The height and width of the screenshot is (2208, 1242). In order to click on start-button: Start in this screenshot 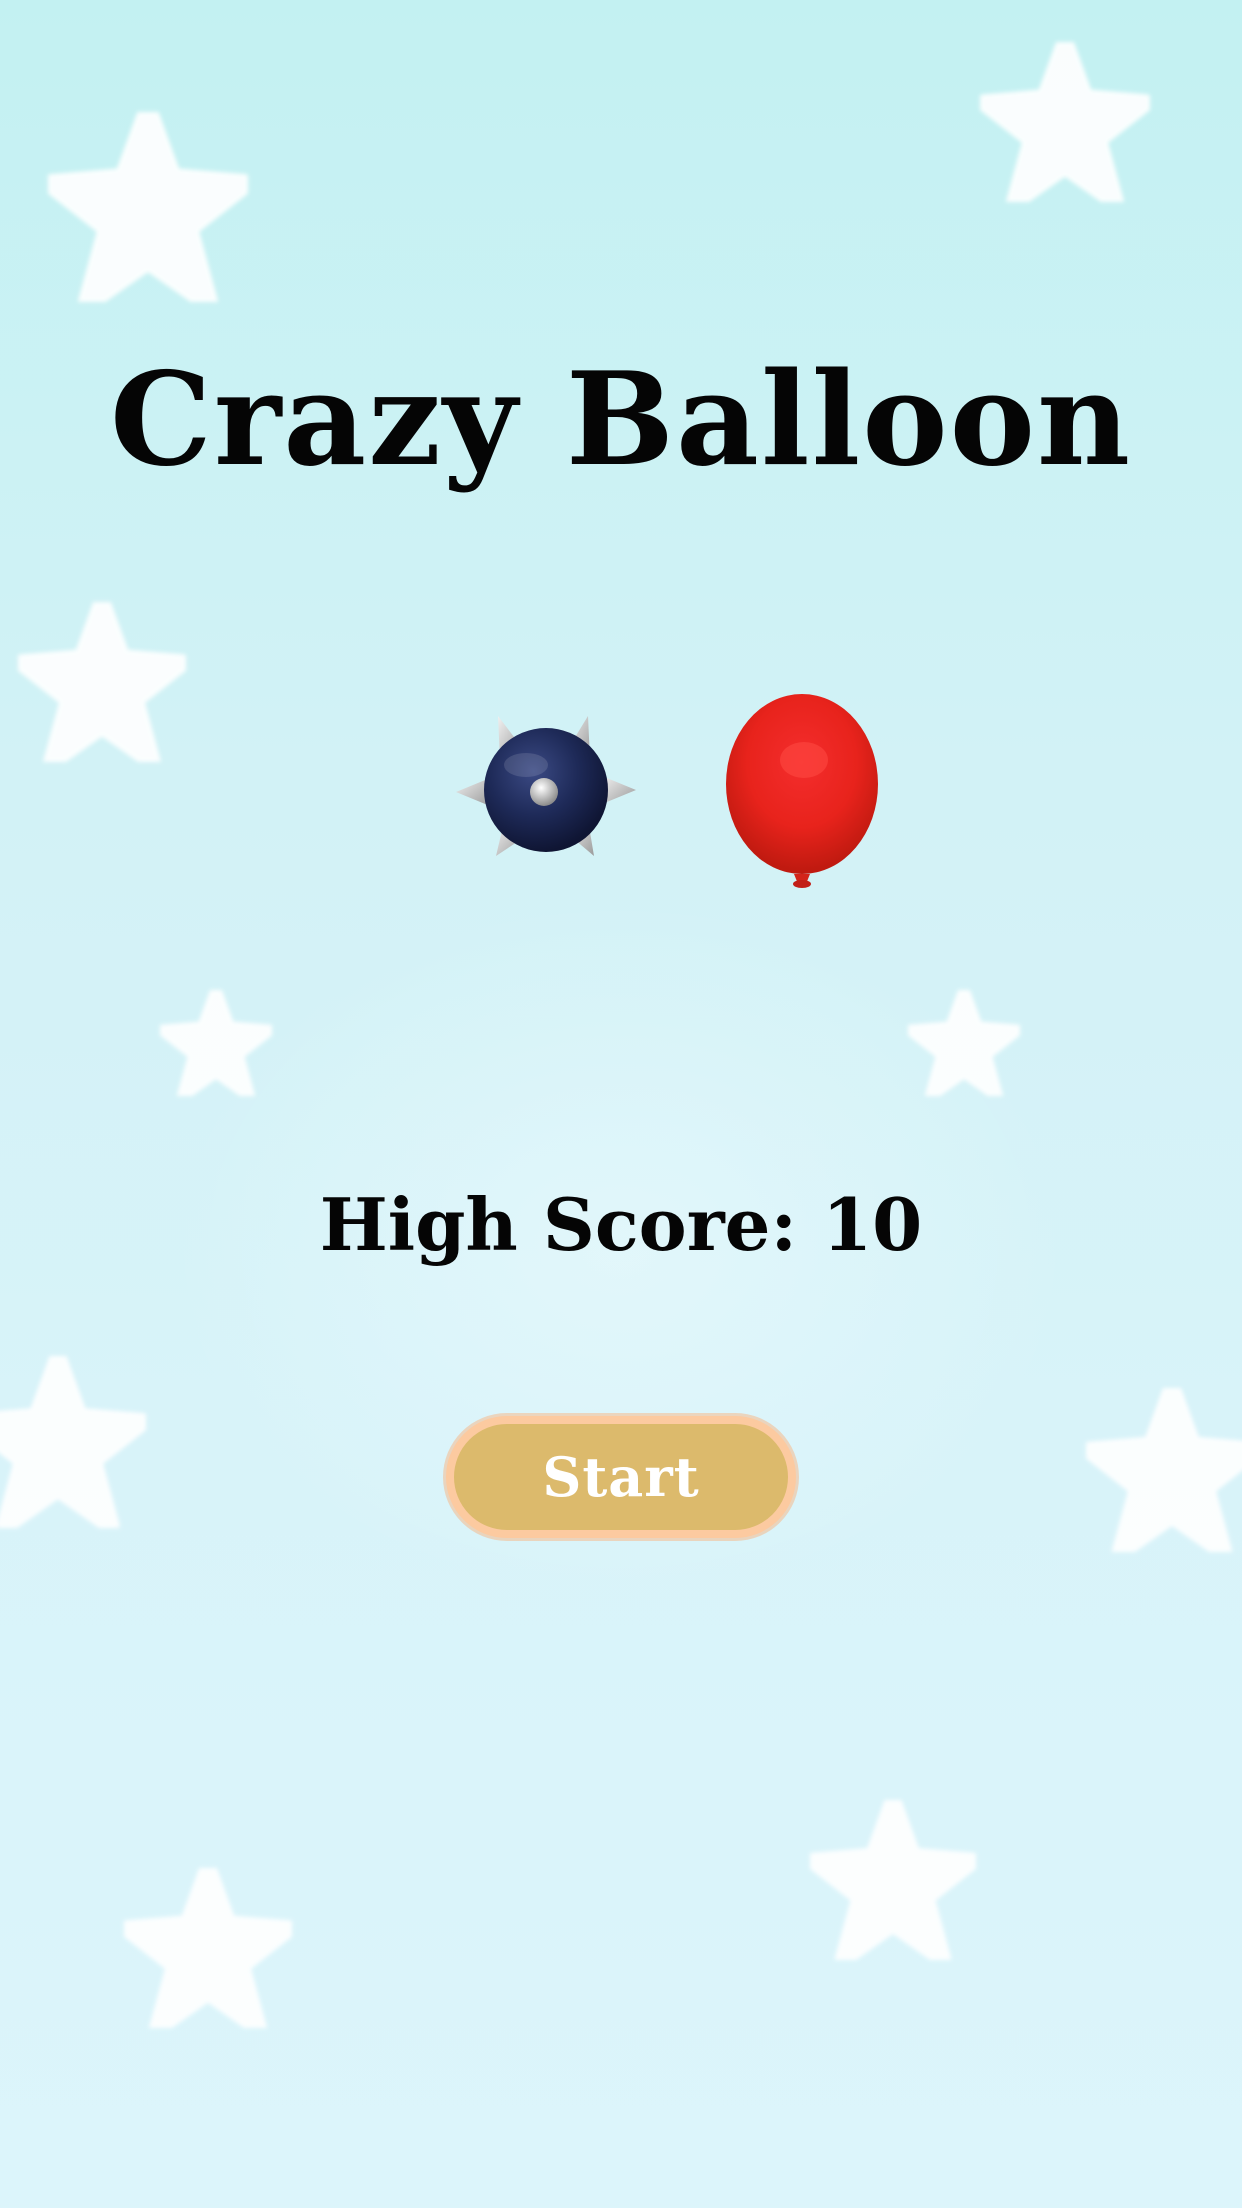, I will do `click(621, 1477)`.